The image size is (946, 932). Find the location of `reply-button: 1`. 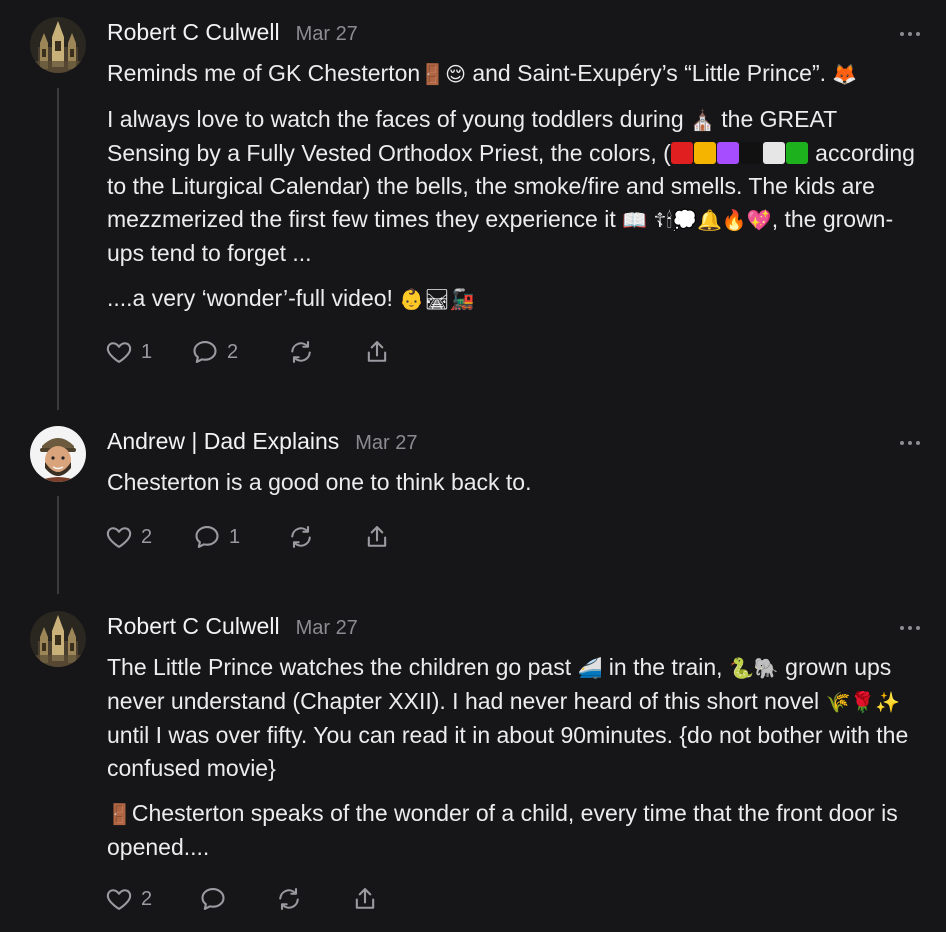

reply-button: 1 is located at coordinates (216, 537).